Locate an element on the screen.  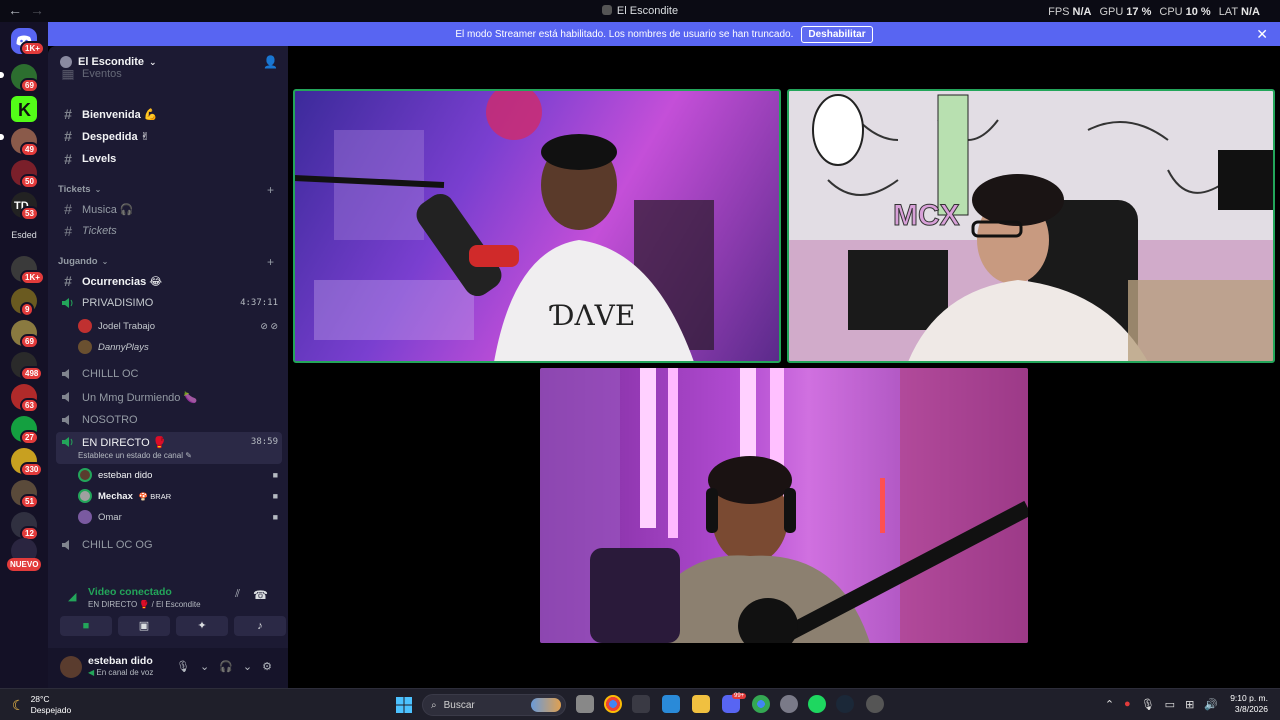
kick-server-icon: K is located at coordinates (24, 109).